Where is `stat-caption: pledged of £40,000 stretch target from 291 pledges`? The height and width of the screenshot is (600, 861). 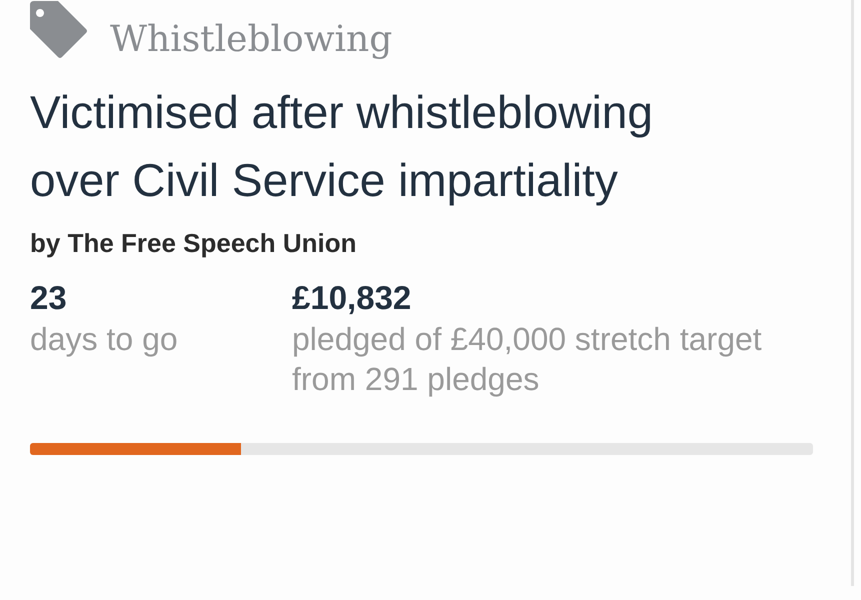
stat-caption: pledged of £40,000 stretch target from 291 pledges is located at coordinates (527, 359).